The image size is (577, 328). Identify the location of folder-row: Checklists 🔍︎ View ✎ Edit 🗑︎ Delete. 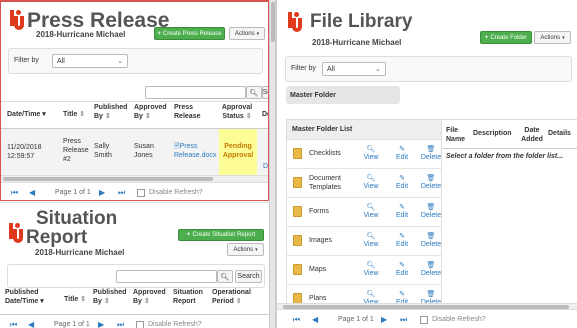
(366, 154).